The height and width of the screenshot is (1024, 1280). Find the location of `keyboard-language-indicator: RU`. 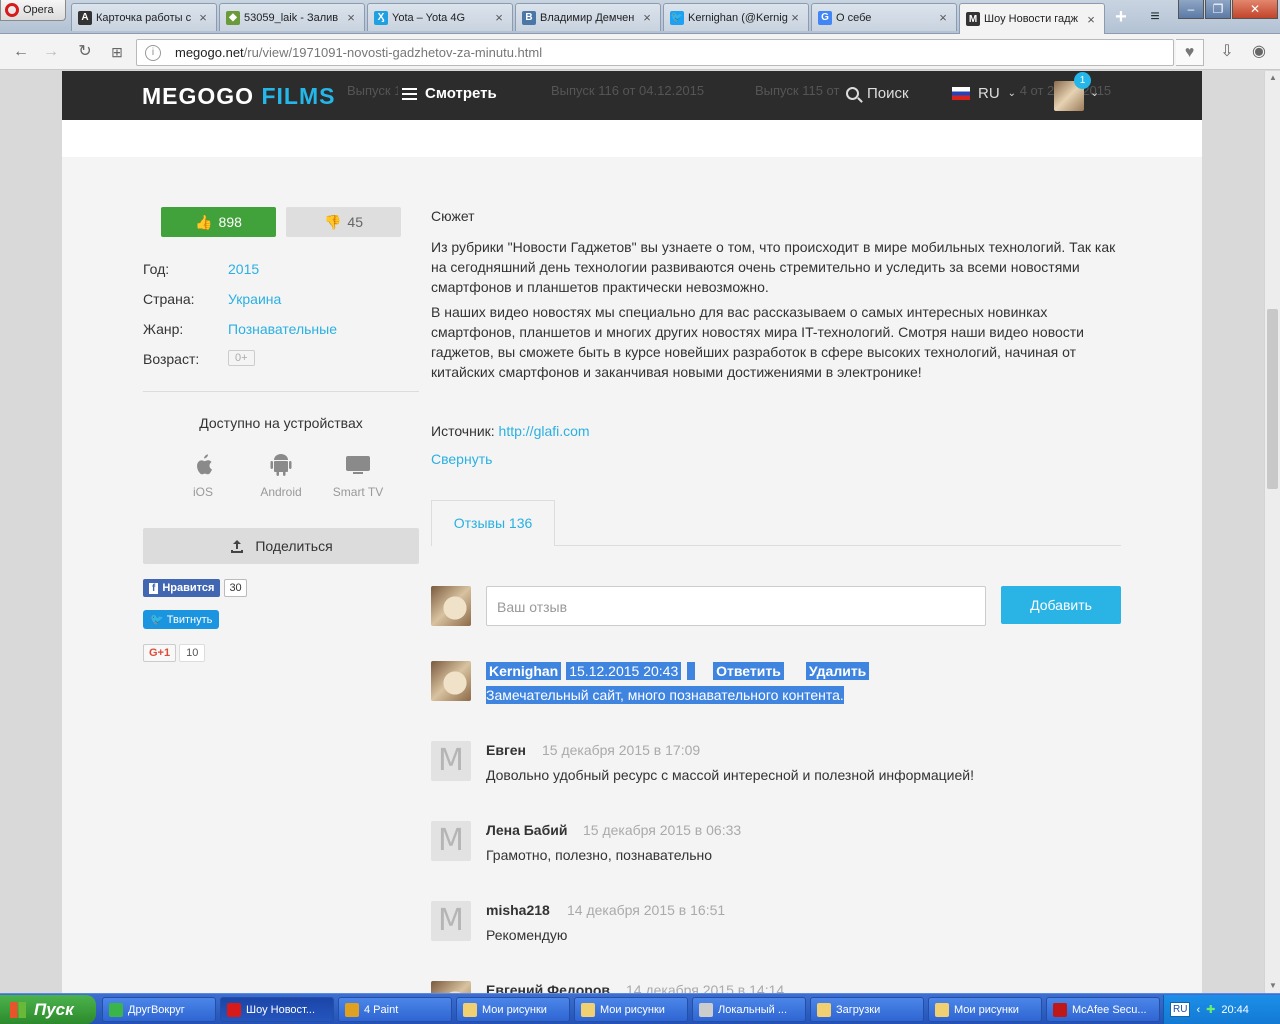

keyboard-language-indicator: RU is located at coordinates (1180, 1009).